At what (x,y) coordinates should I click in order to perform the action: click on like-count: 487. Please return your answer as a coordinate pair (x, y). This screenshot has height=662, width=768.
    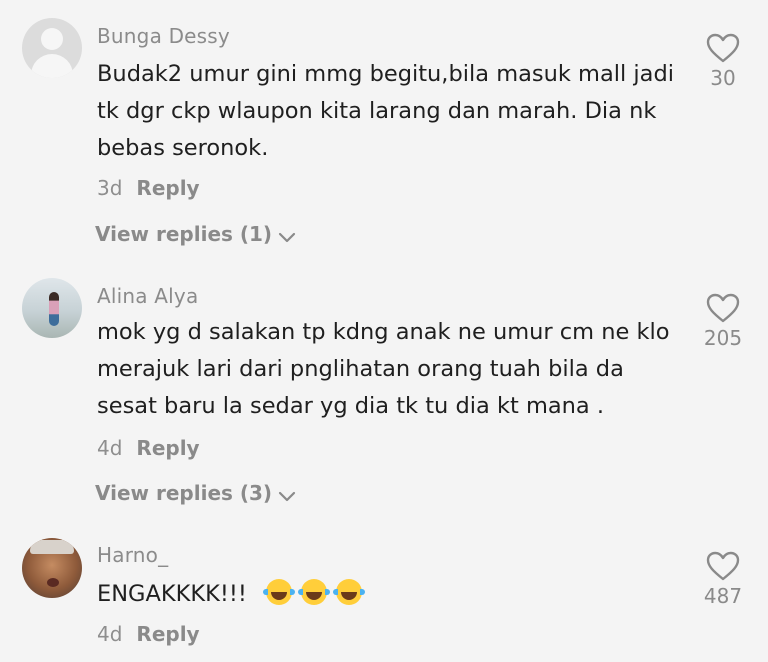
    Looking at the image, I should click on (723, 596).